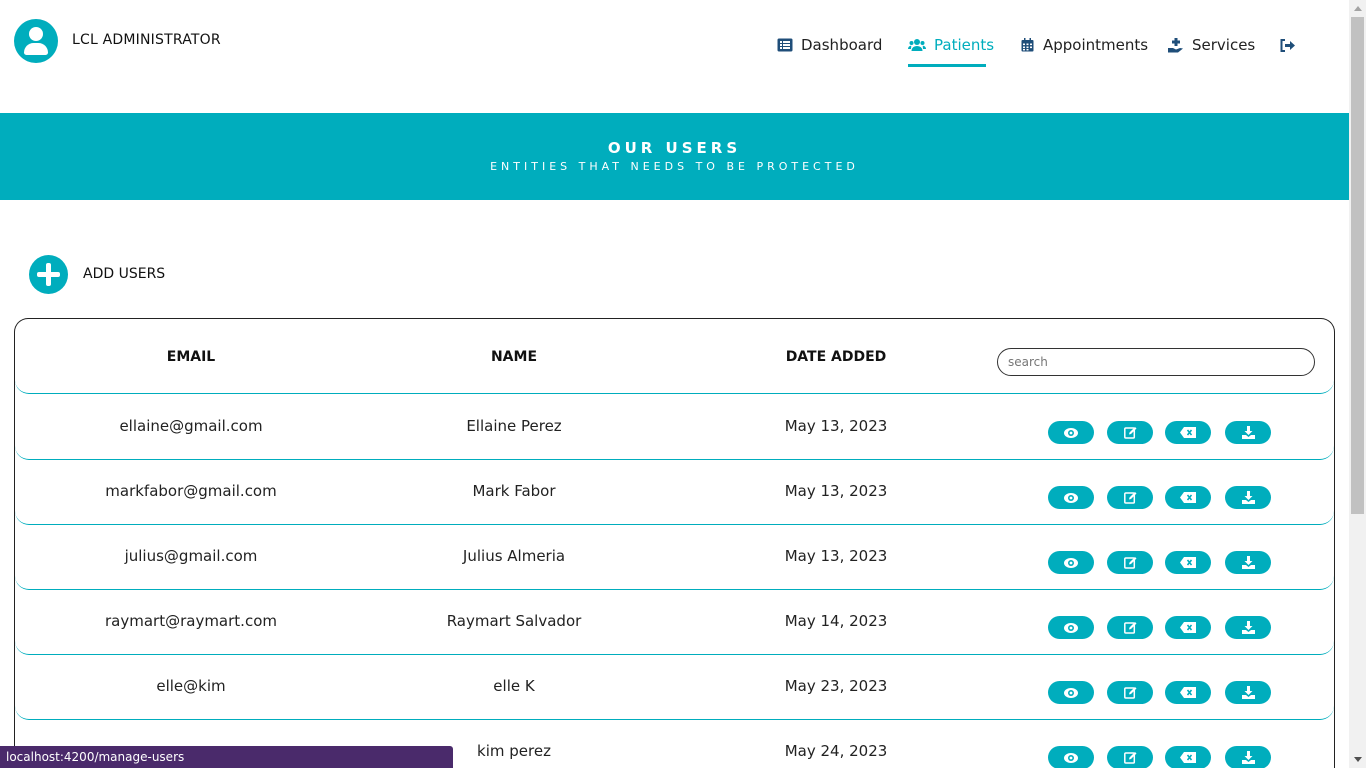 Image resolution: width=1366 pixels, height=768 pixels. Describe the element at coordinates (674, 166) in the screenshot. I see `banner-subtitle: ENTITIES THAT NEEDS TO BE PROTECTED` at that location.